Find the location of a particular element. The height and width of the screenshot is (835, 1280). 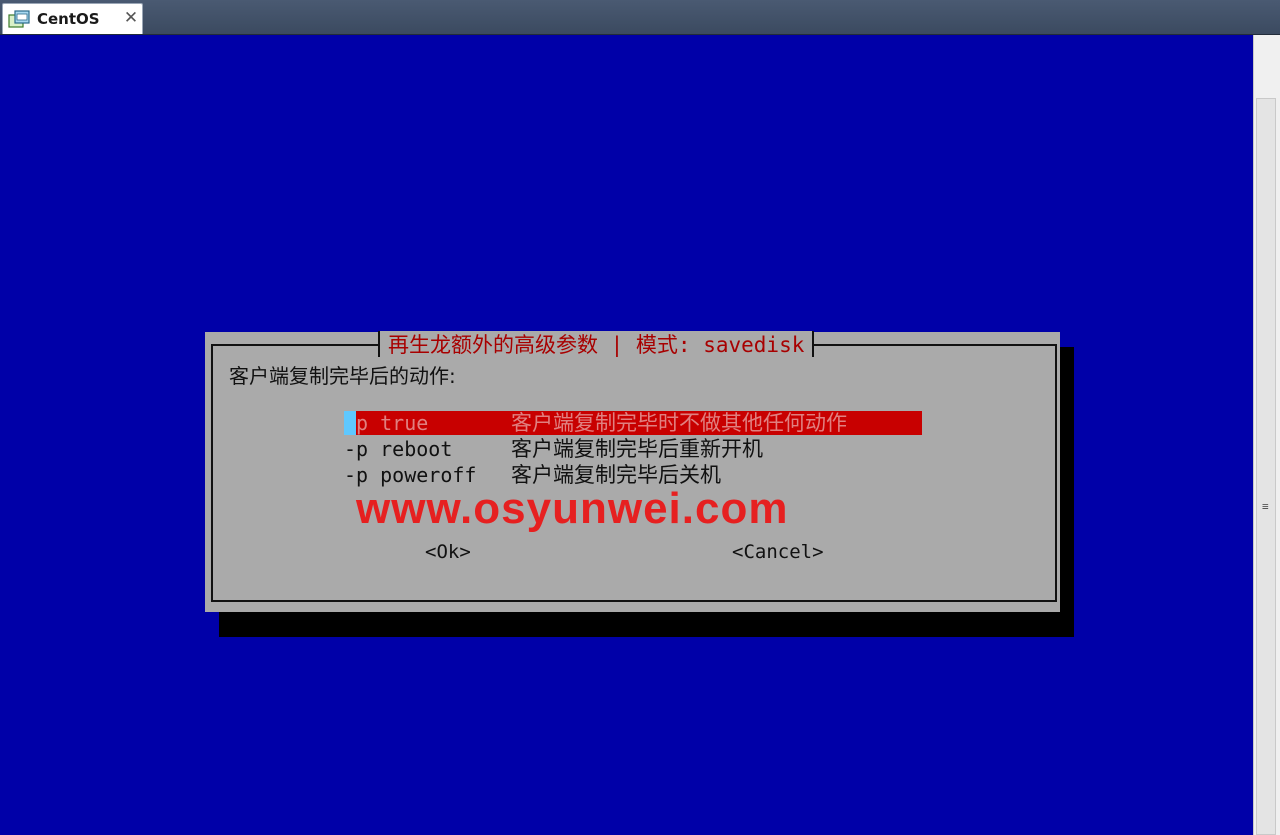

text-cursor is located at coordinates (350, 423).